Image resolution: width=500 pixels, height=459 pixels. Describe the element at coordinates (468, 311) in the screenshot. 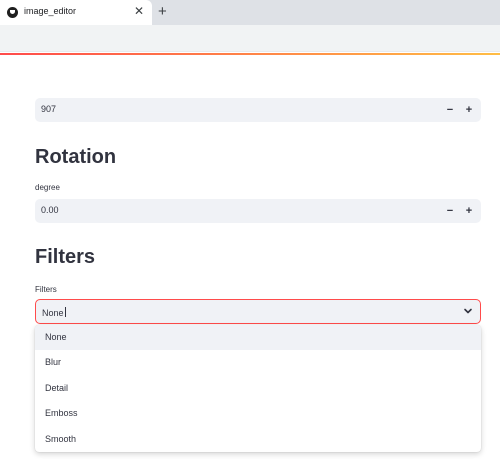

I see `chevron-down-icon` at that location.